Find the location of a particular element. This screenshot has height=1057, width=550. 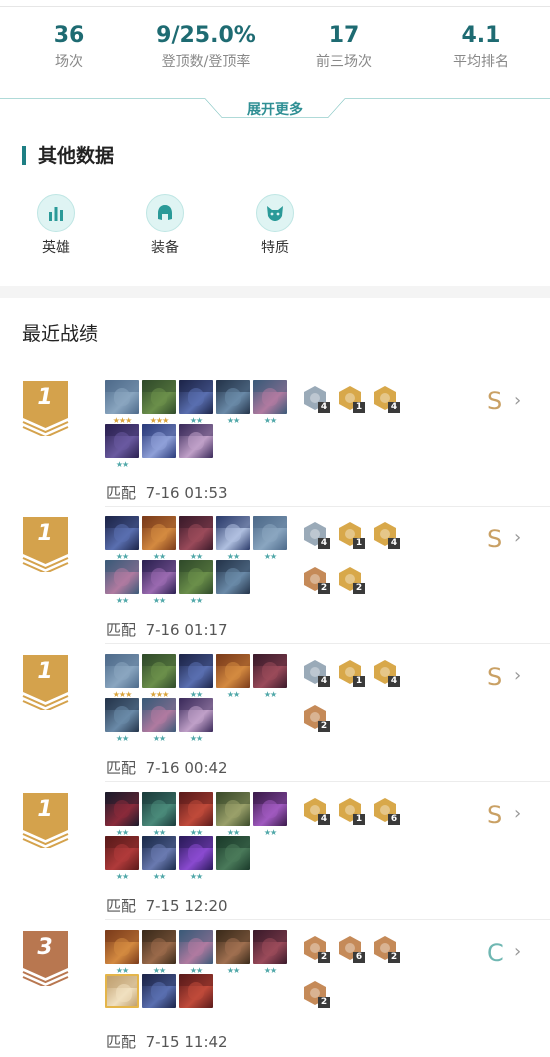

trait-count: 6 is located at coordinates (359, 957).